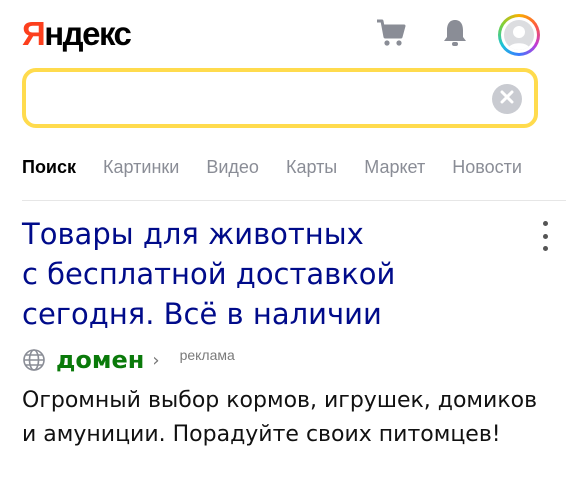 The image size is (566, 500). I want to click on result-title-line: сегодня. Всё в наличии, so click(202, 314).